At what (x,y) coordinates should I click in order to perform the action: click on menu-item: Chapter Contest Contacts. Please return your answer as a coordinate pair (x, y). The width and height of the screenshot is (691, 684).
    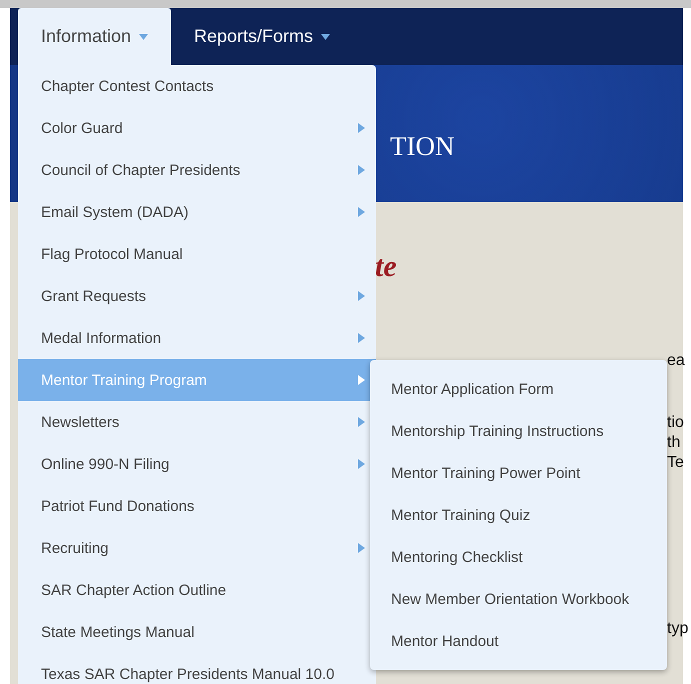
    Looking at the image, I should click on (197, 86).